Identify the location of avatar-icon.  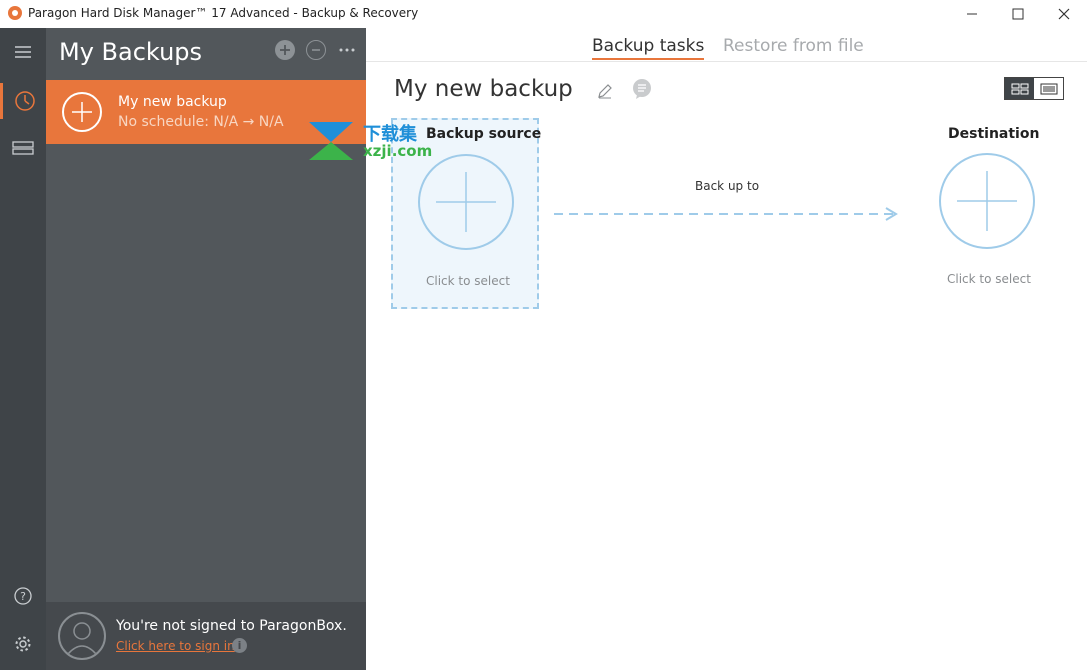
(82, 636).